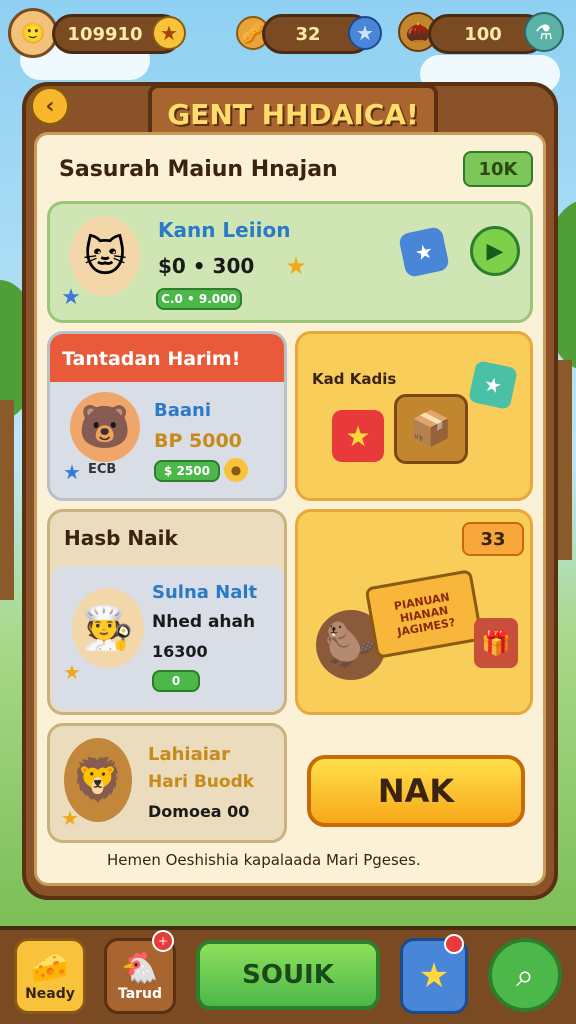  What do you see at coordinates (121, 538) in the screenshot?
I see `offer-header-text: Hasb Naik` at bounding box center [121, 538].